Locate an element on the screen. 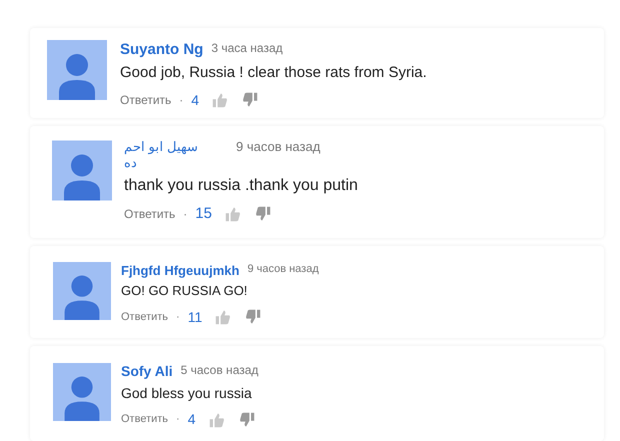 The image size is (620, 441). comment-text: GO! GO RUSSIA GO! is located at coordinates (184, 291).